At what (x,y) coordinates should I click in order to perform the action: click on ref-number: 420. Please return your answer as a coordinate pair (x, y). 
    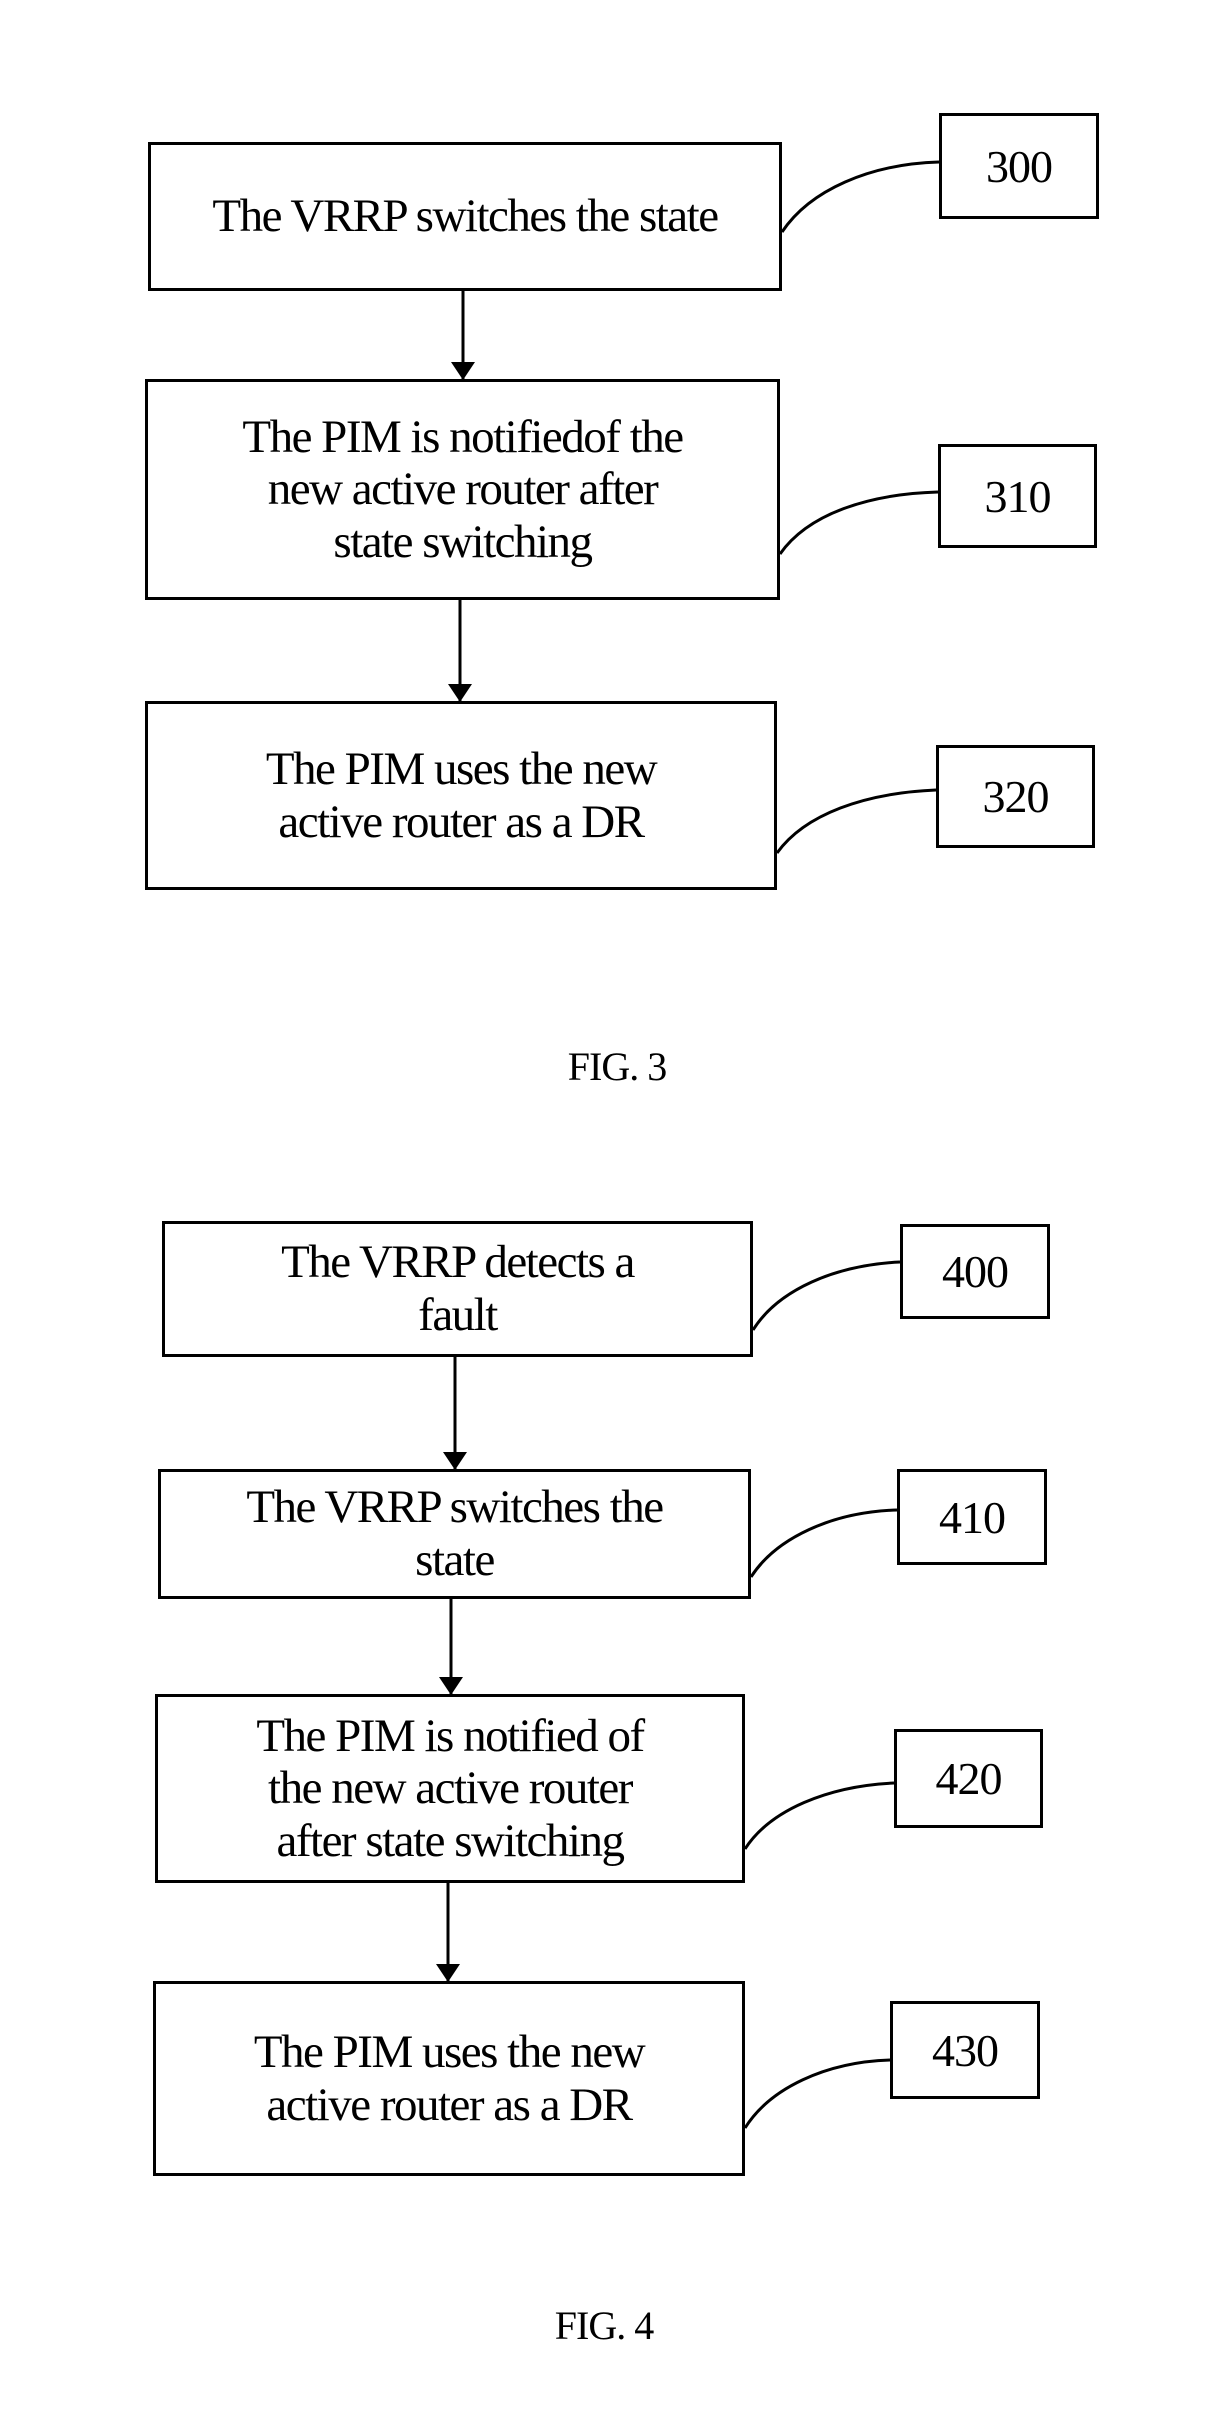
    Looking at the image, I should click on (969, 1778).